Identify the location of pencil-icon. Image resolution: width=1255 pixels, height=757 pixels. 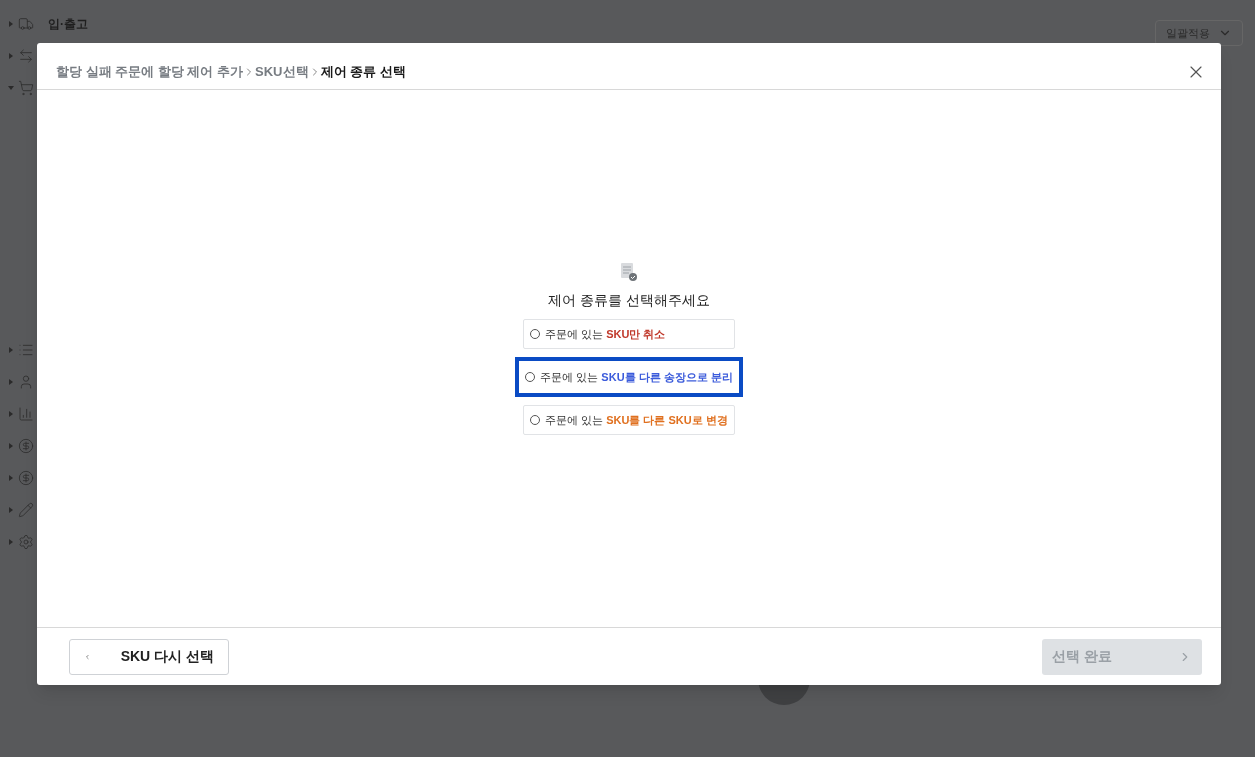
(26, 510).